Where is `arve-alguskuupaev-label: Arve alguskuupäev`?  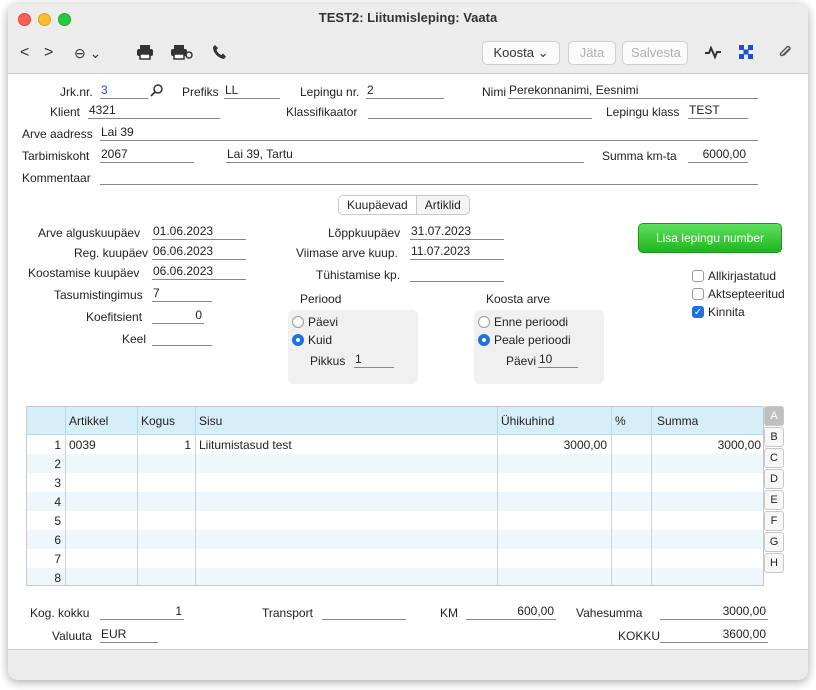
arve-alguskuupaev-label: Arve alguskuupäev is located at coordinates (89, 233).